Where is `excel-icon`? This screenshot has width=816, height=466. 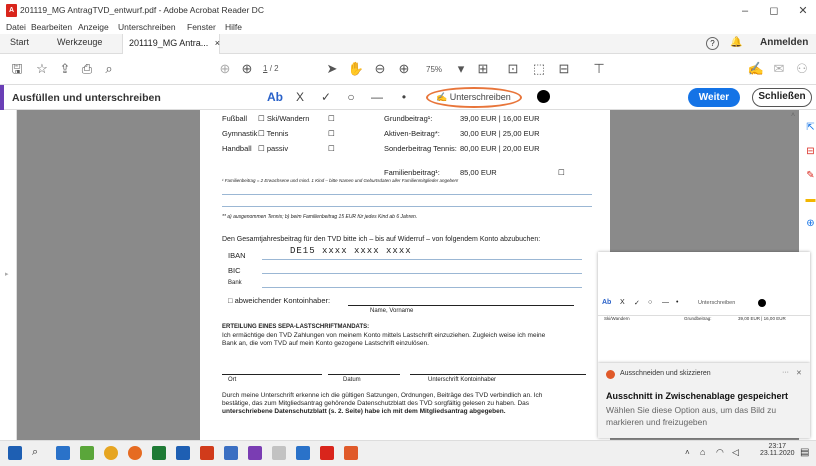 excel-icon is located at coordinates (159, 453).